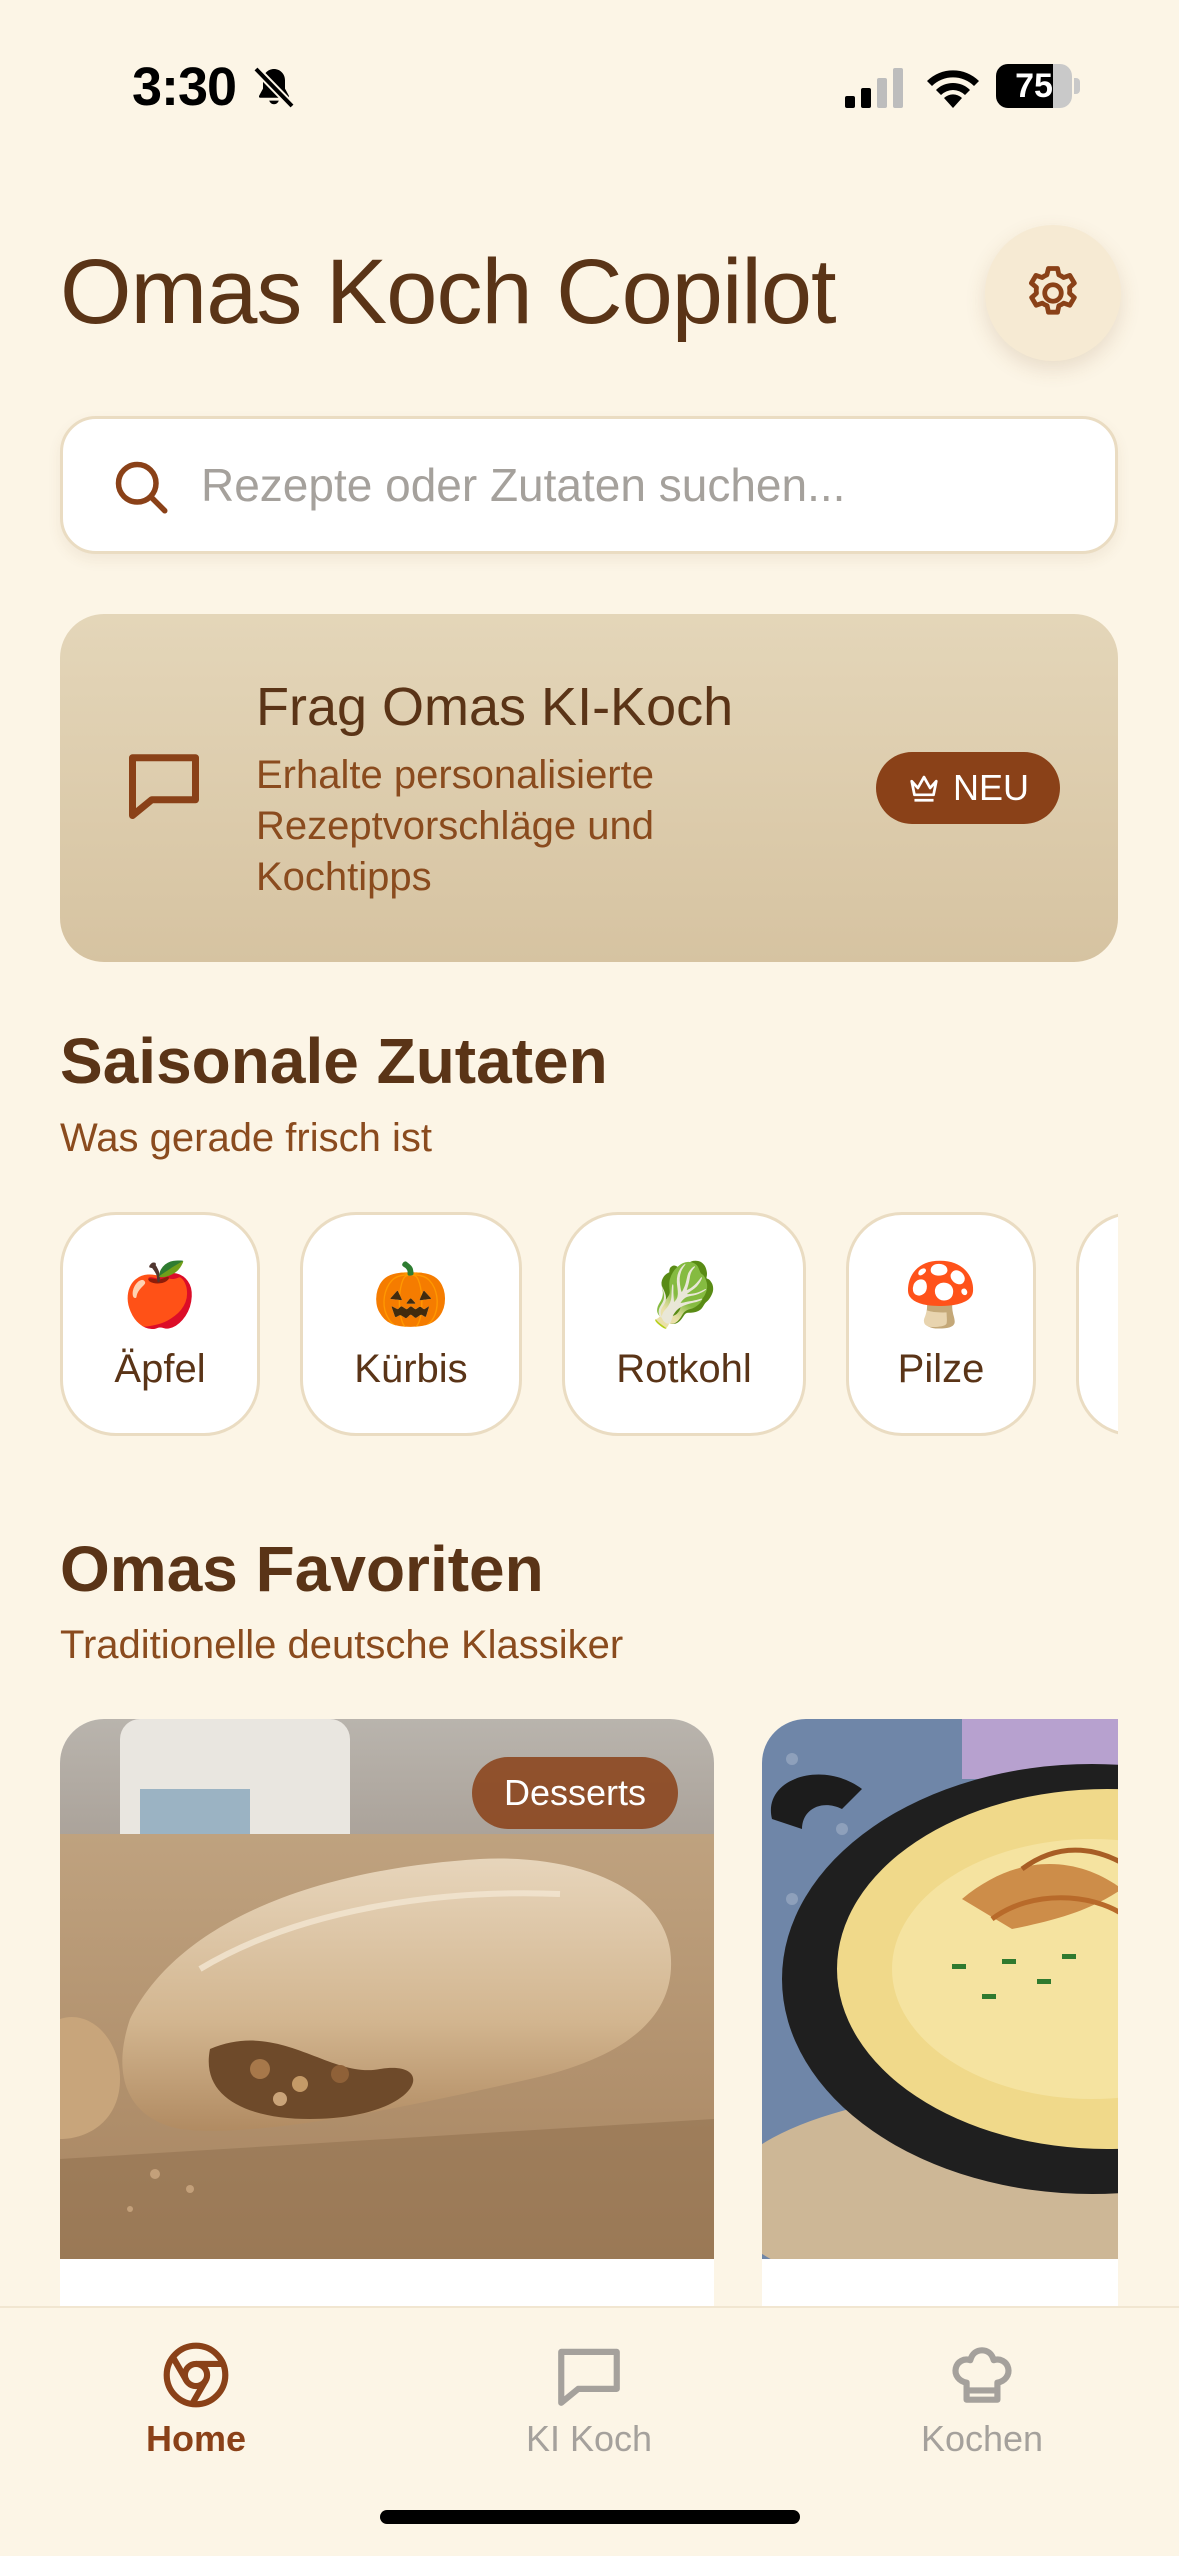  Describe the element at coordinates (574, 1793) in the screenshot. I see `category-badge: Desserts` at that location.